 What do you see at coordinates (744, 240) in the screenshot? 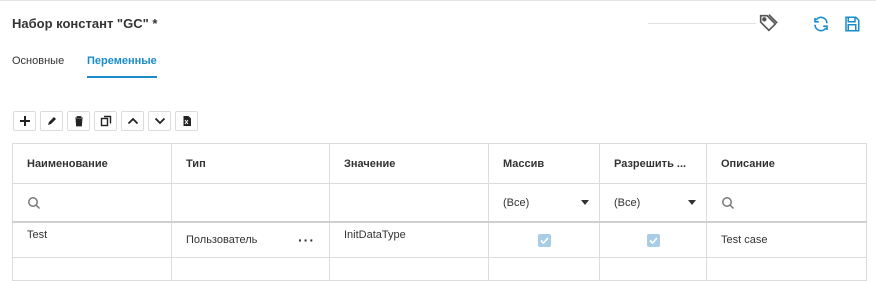
I see `cell-description: Test case` at bounding box center [744, 240].